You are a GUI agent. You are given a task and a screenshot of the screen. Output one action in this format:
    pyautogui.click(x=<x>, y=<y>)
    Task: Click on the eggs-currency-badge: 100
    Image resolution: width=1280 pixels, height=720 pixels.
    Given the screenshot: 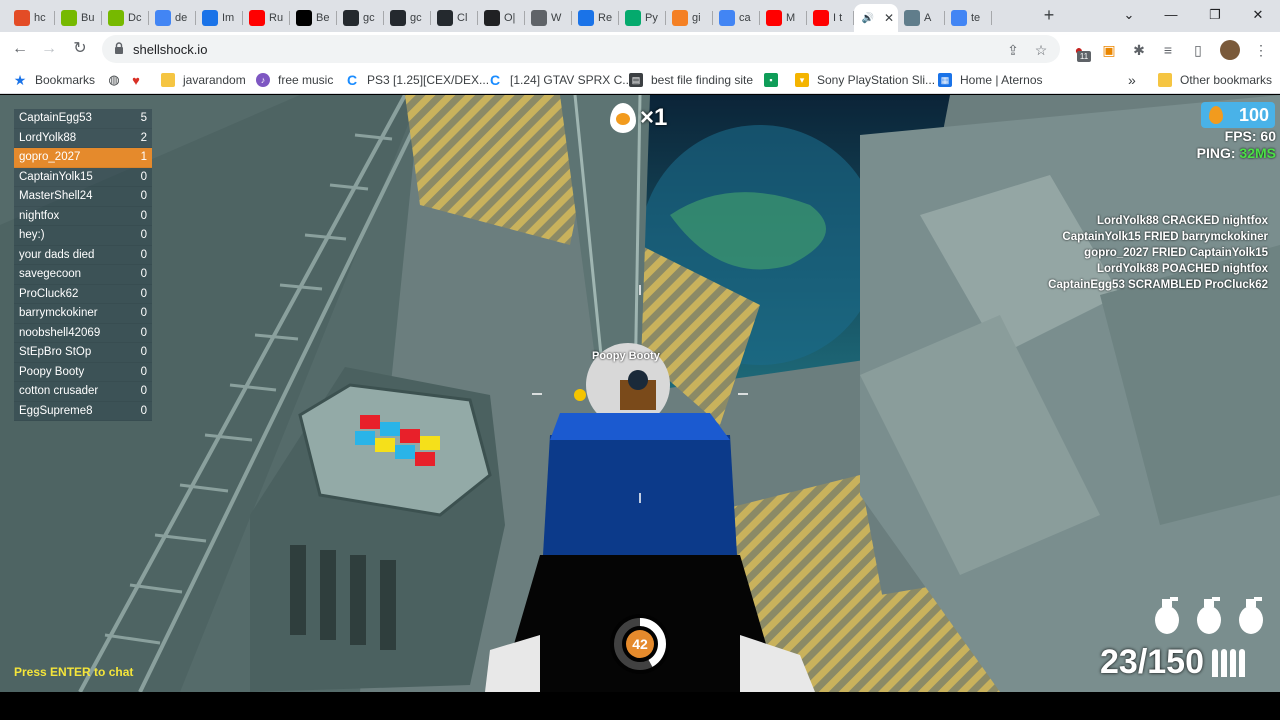 What is the action you would take?
    pyautogui.click(x=1238, y=115)
    